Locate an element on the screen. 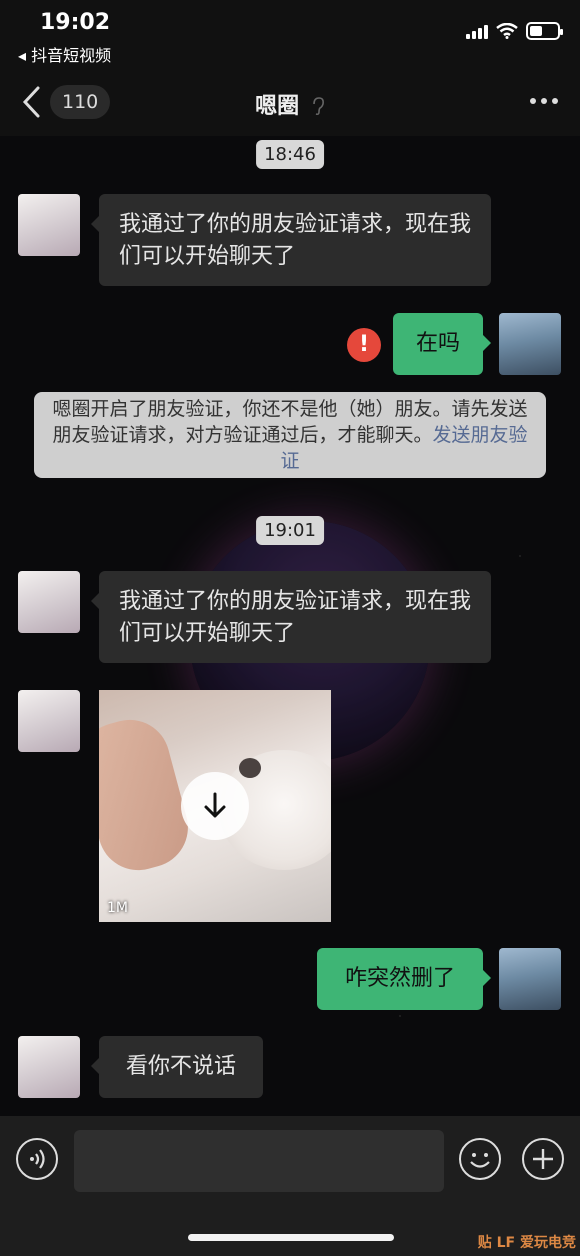  emoji-button is located at coordinates (480, 1159).